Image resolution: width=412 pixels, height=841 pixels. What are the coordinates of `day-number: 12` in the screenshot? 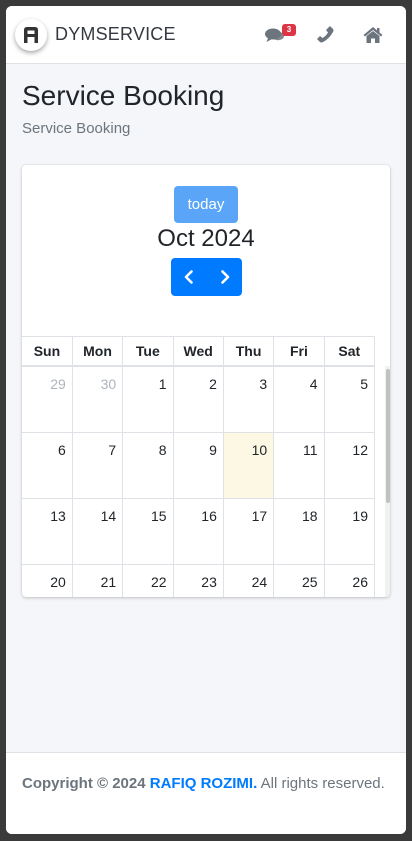 It's located at (360, 450).